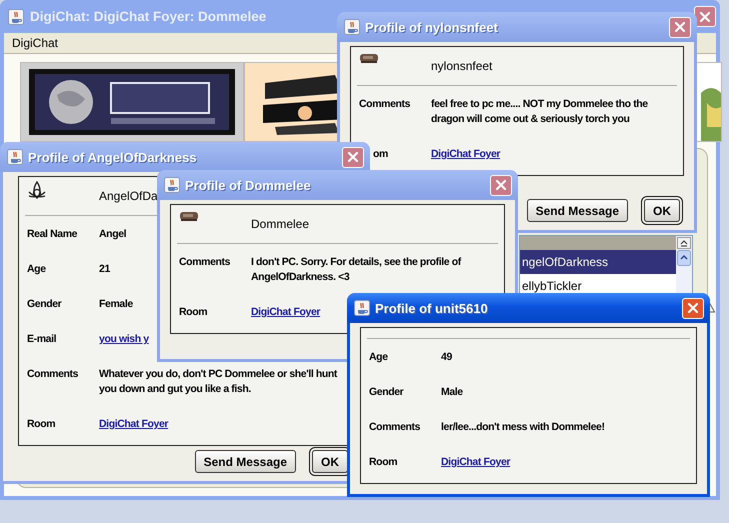 The image size is (729, 523). What do you see at coordinates (446, 357) in the screenshot?
I see `field-value: 49` at bounding box center [446, 357].